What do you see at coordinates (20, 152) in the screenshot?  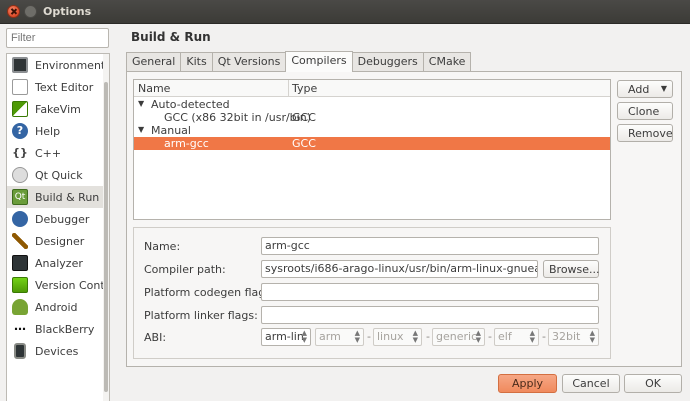 I see `cpp-icon: {}` at bounding box center [20, 152].